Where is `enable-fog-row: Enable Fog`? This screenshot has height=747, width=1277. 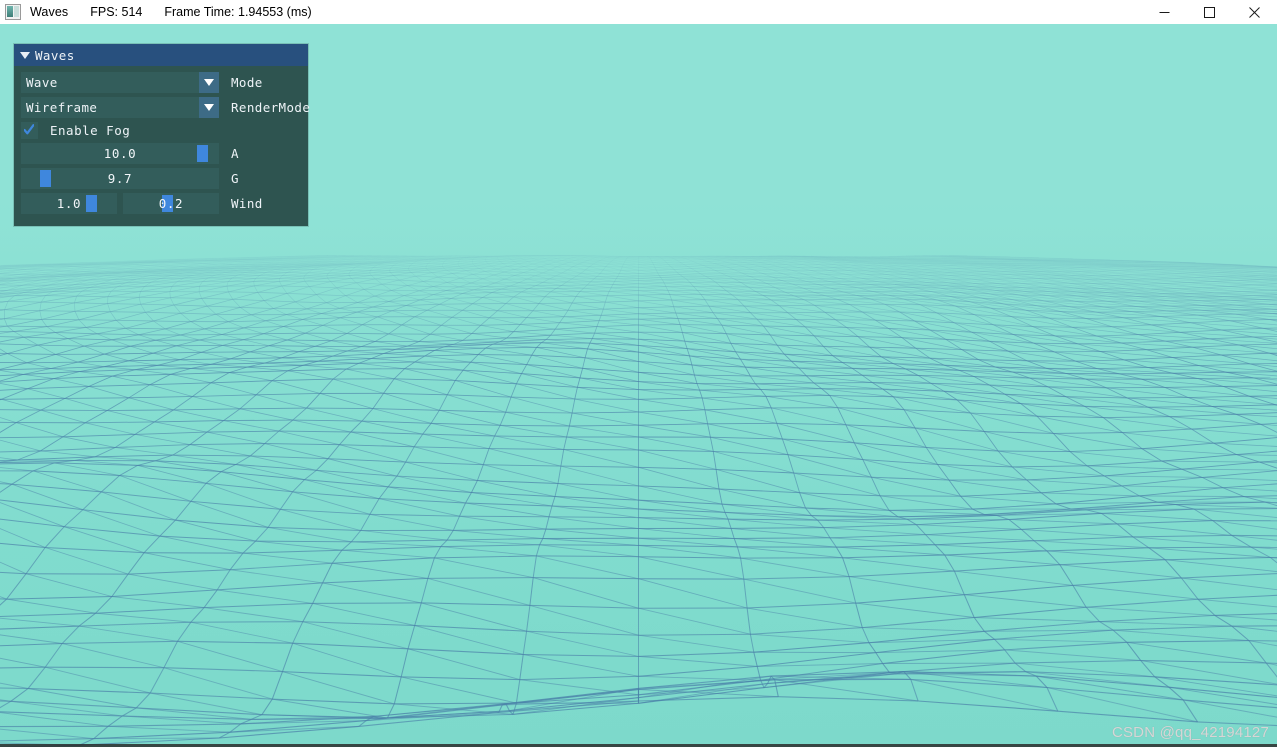 enable-fog-row: Enable Fog is located at coordinates (161, 130).